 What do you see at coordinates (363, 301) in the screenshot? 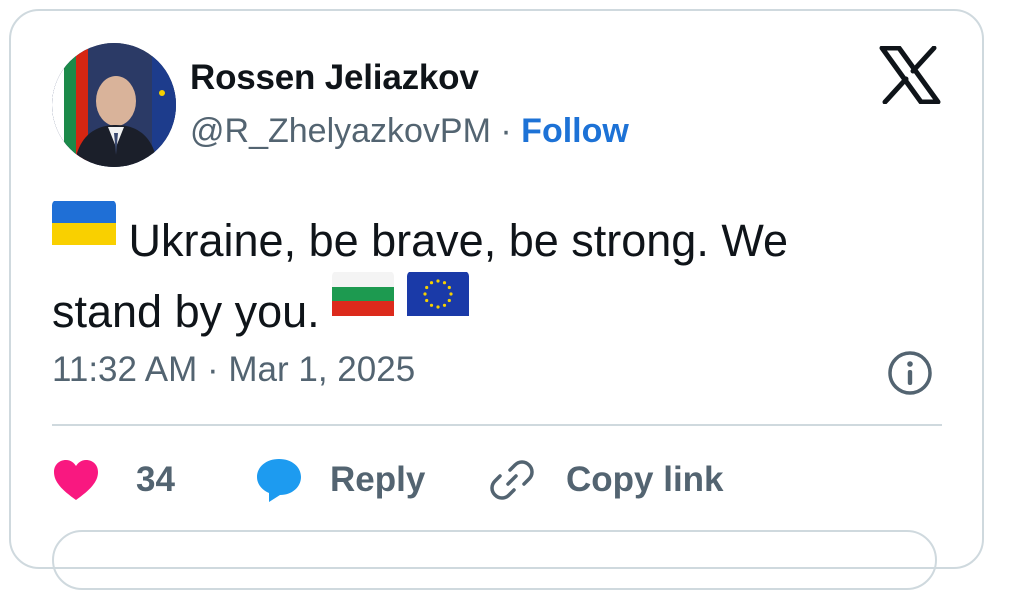
I see `bulgaria-flag-icon` at bounding box center [363, 301].